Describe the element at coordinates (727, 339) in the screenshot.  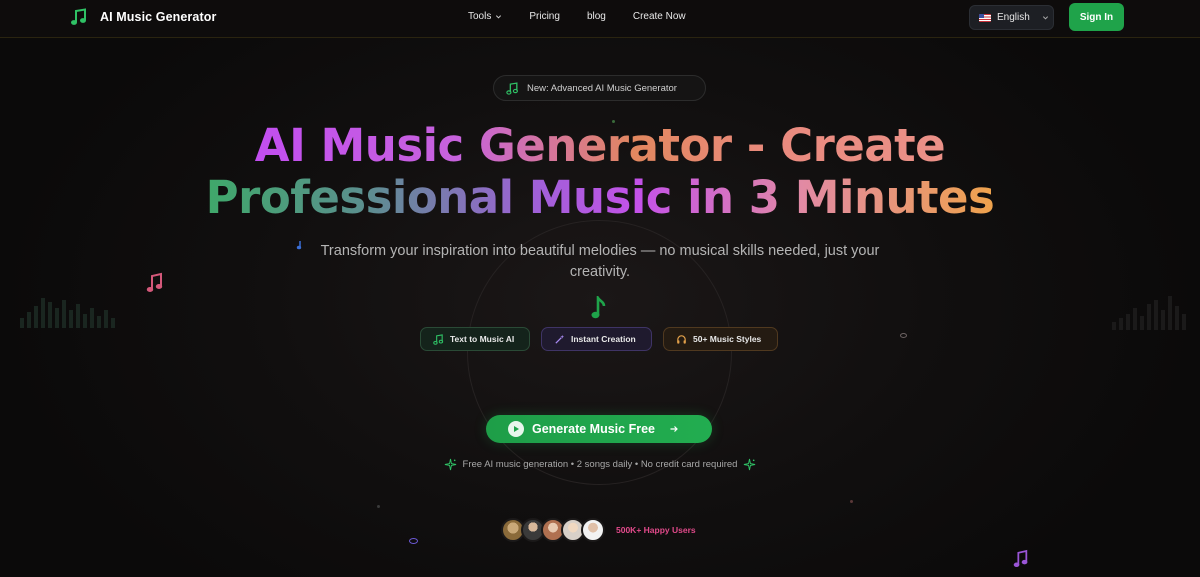
I see `feature-pill-label: 50+ Music Styles` at that location.